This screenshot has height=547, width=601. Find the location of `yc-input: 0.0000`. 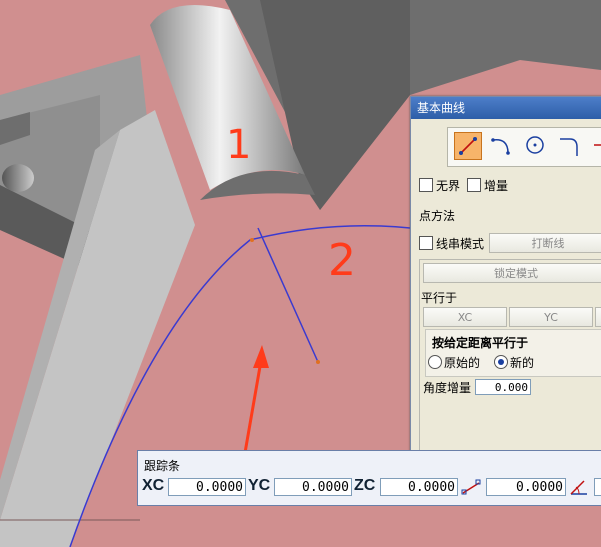

yc-input: 0.0000 is located at coordinates (313, 487).